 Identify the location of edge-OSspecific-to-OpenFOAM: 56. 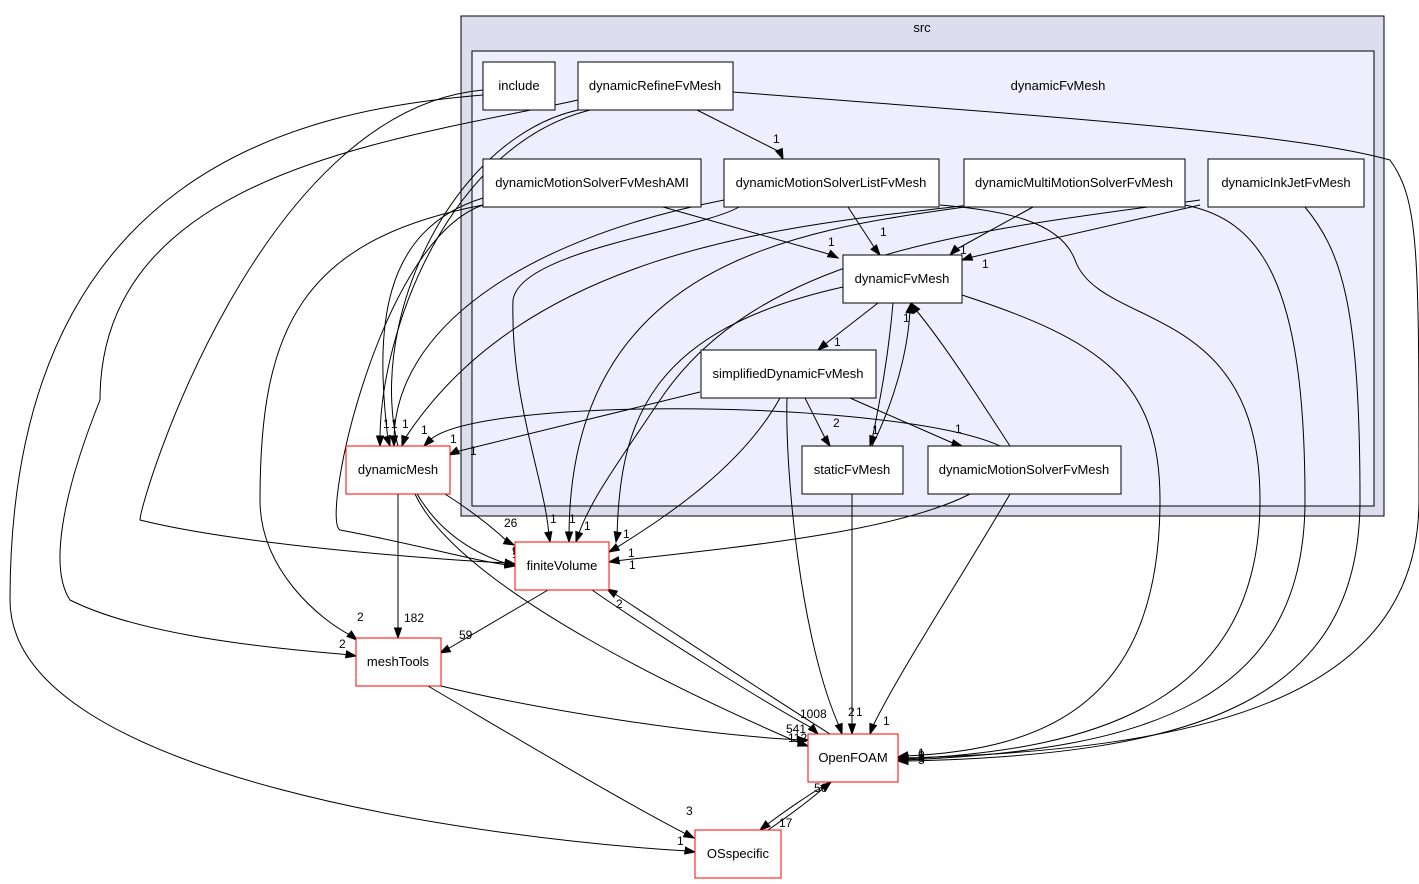
(800, 806).